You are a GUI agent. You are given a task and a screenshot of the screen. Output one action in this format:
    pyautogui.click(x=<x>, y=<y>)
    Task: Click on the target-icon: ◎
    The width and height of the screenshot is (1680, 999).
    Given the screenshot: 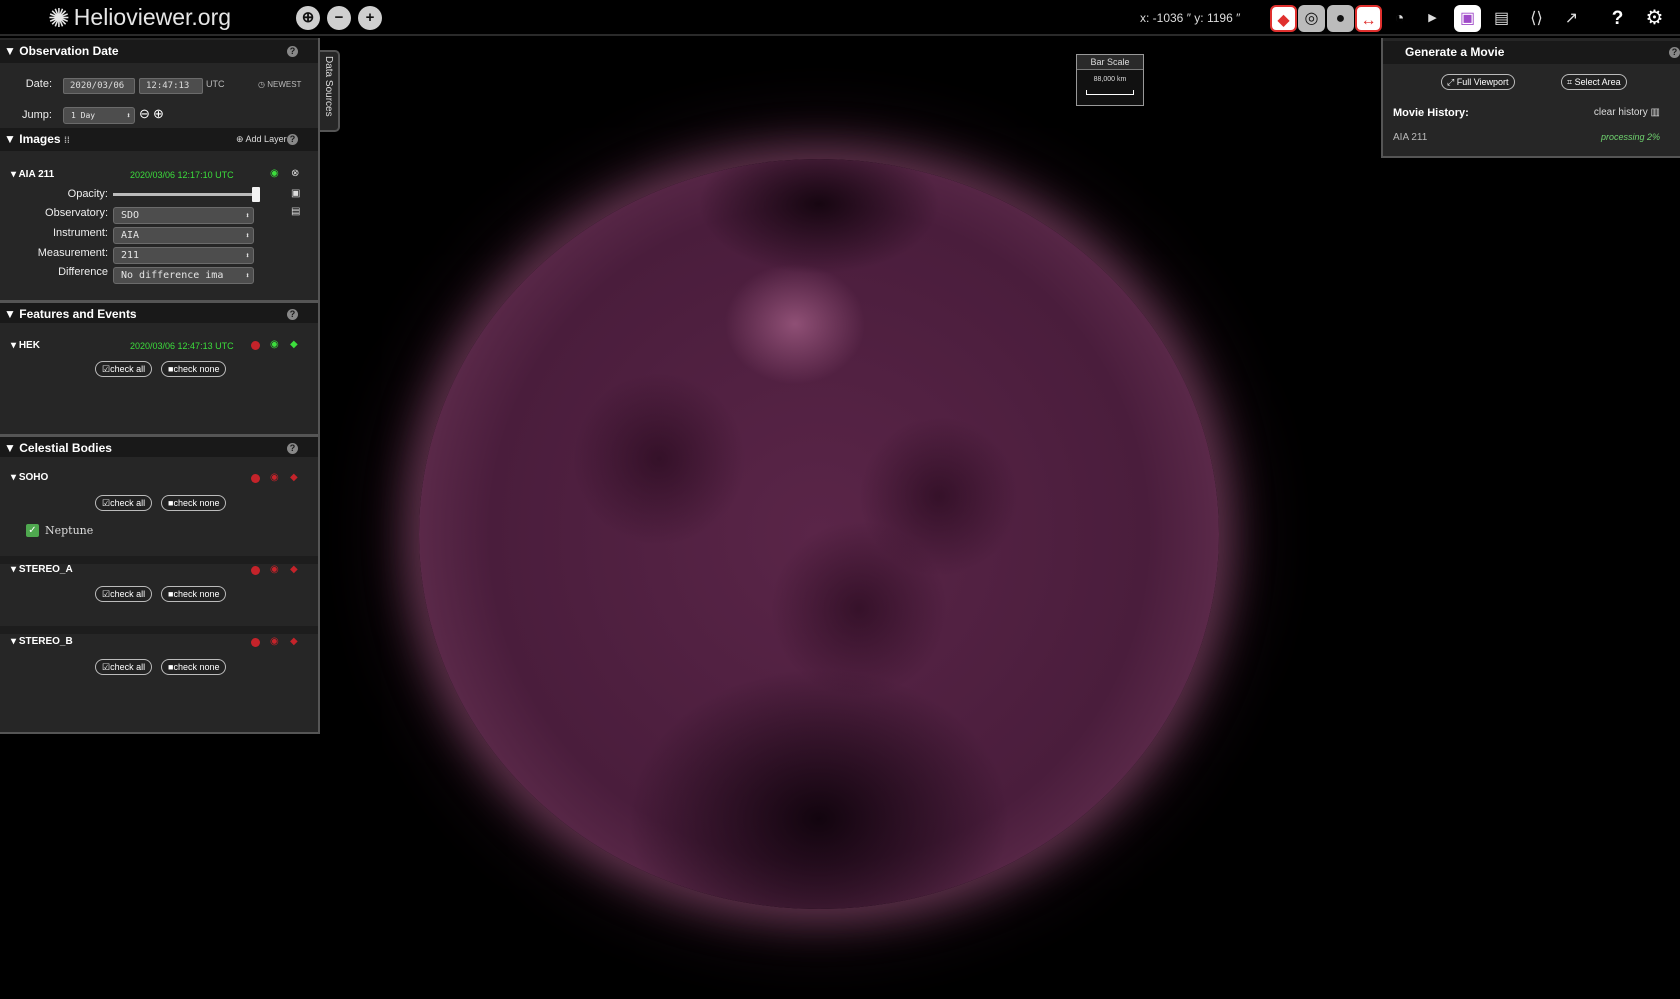 What is the action you would take?
    pyautogui.click(x=1311, y=18)
    